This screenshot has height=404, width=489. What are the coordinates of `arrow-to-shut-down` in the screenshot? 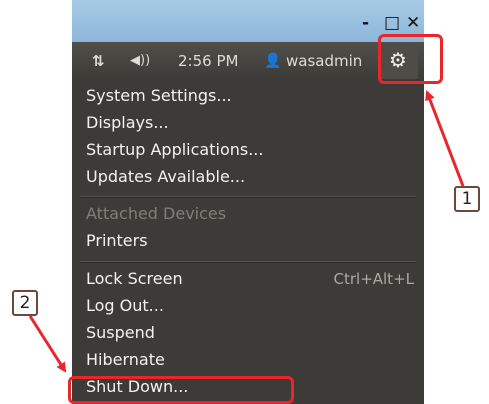 It's located at (47, 344).